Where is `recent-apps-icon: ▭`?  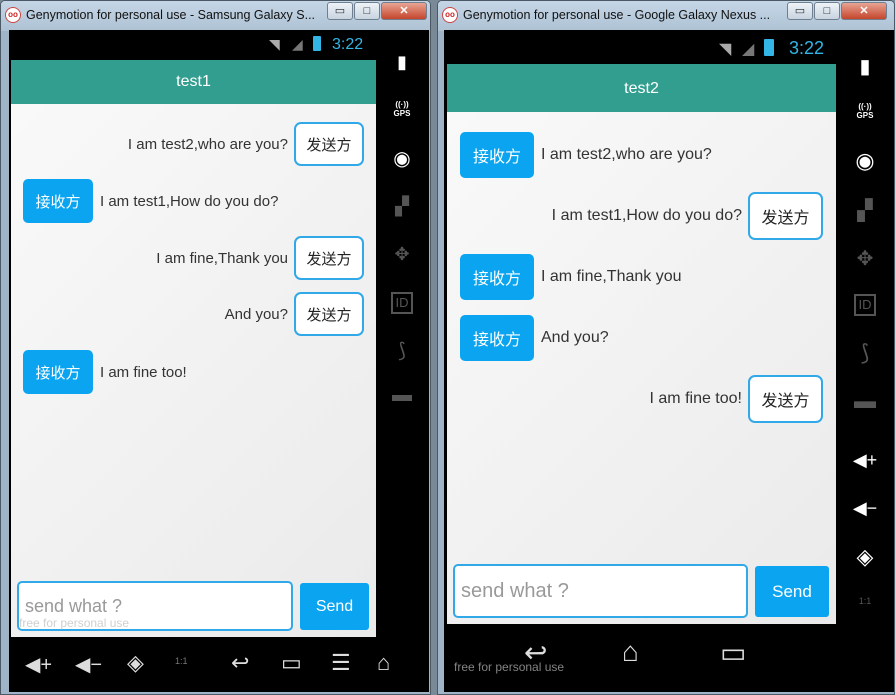
recent-apps-icon: ▭ is located at coordinates (733, 652).